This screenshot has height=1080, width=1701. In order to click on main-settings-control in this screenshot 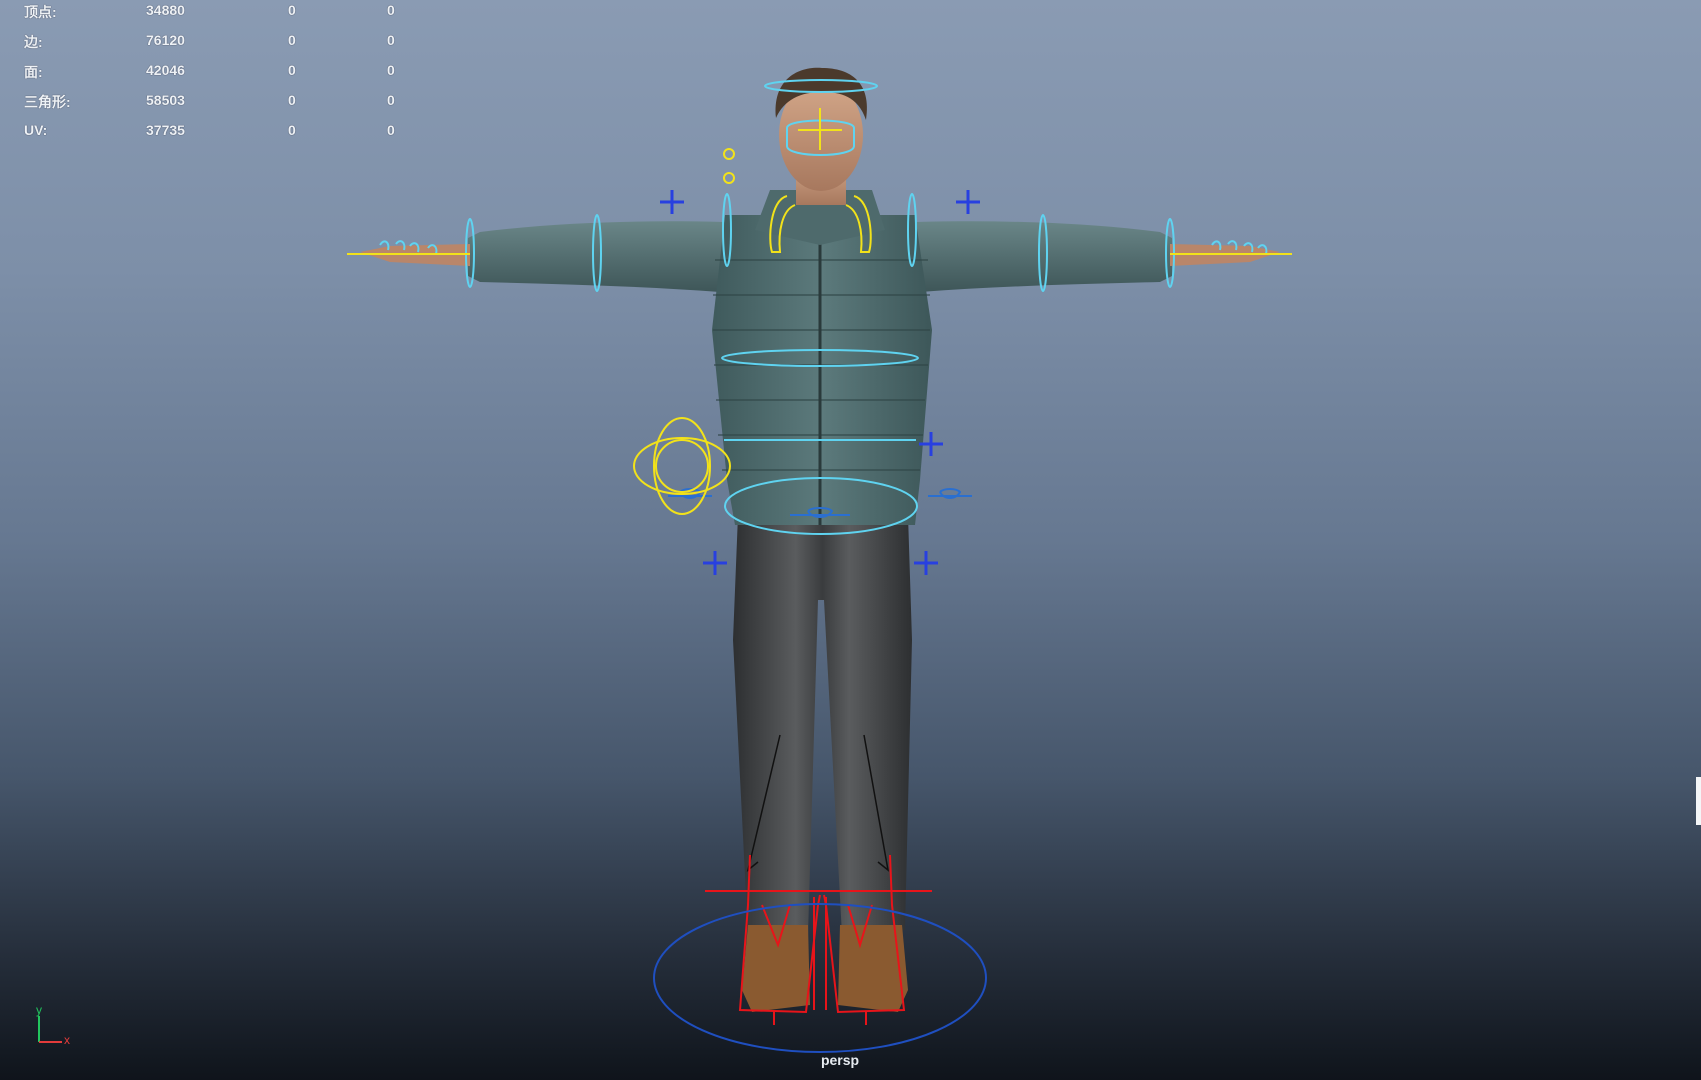, I will do `click(682, 466)`.